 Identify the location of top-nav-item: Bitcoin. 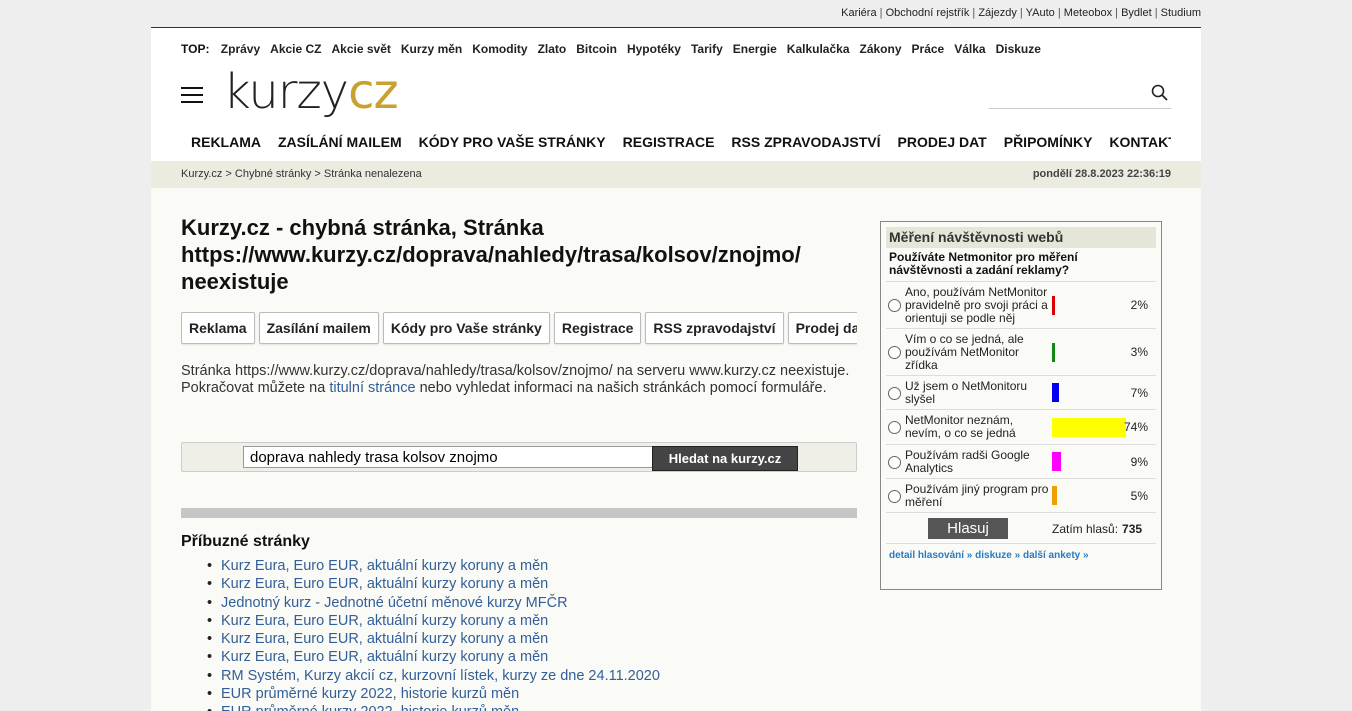
(596, 49).